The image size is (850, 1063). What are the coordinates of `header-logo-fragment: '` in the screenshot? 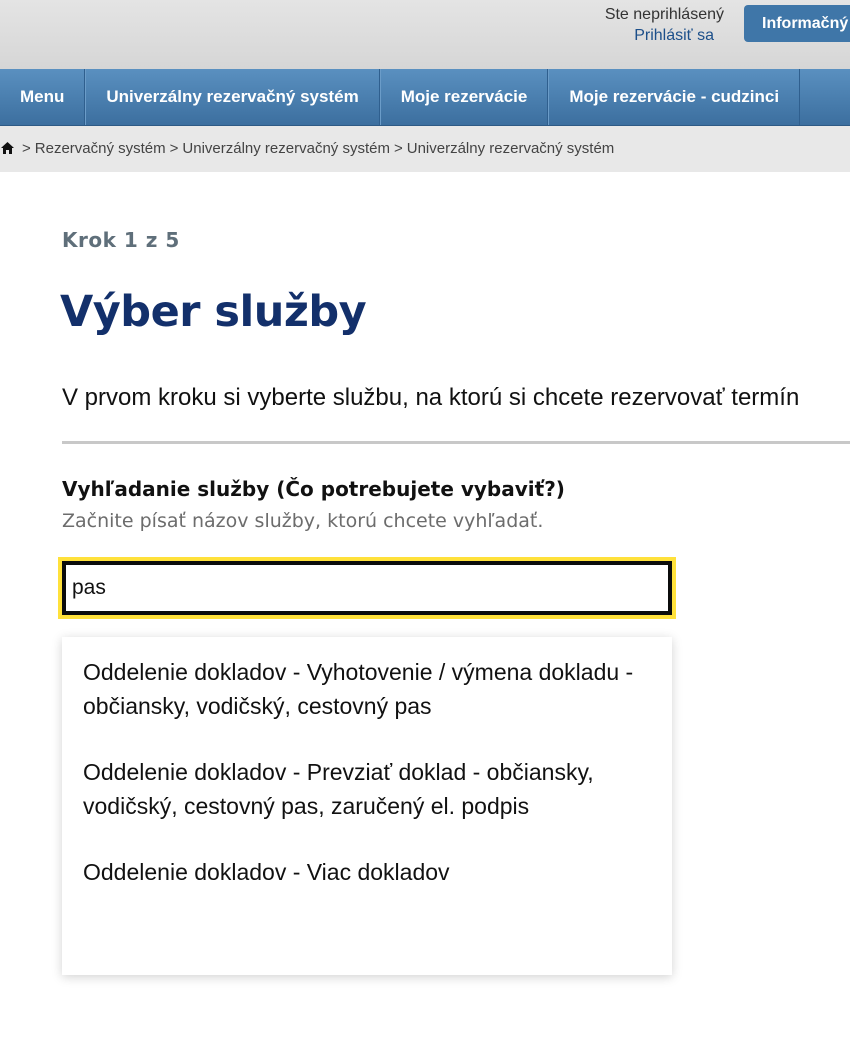 It's located at (27, 1).